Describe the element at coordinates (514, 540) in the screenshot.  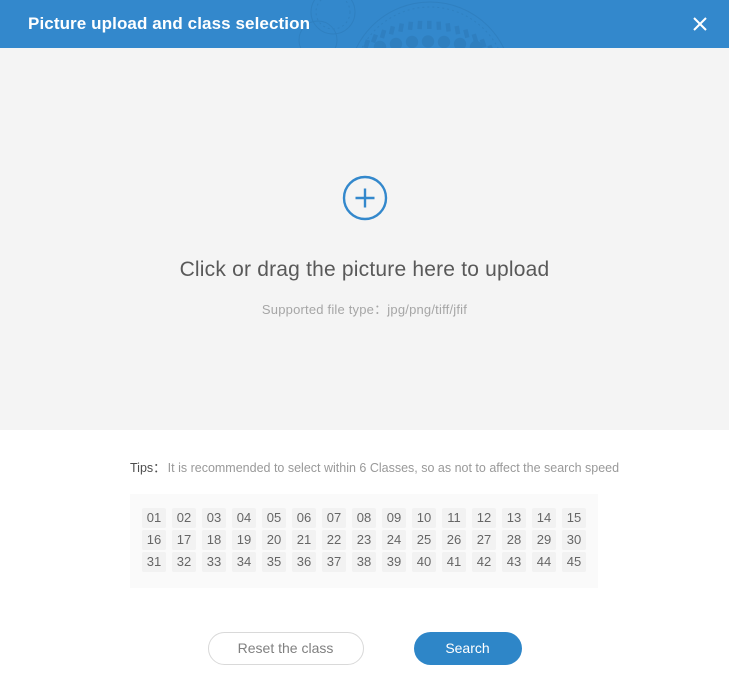
I see `class-chip: 28` at that location.